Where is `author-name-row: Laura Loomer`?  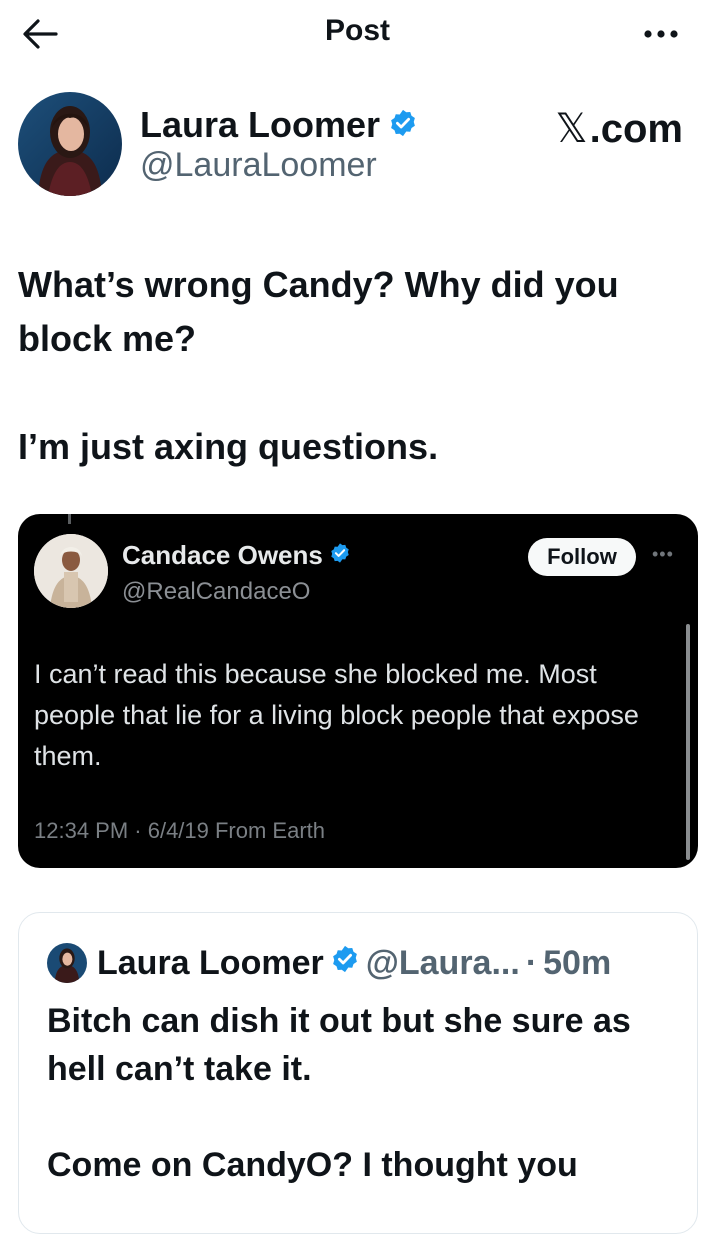 author-name-row: Laura Loomer is located at coordinates (279, 125).